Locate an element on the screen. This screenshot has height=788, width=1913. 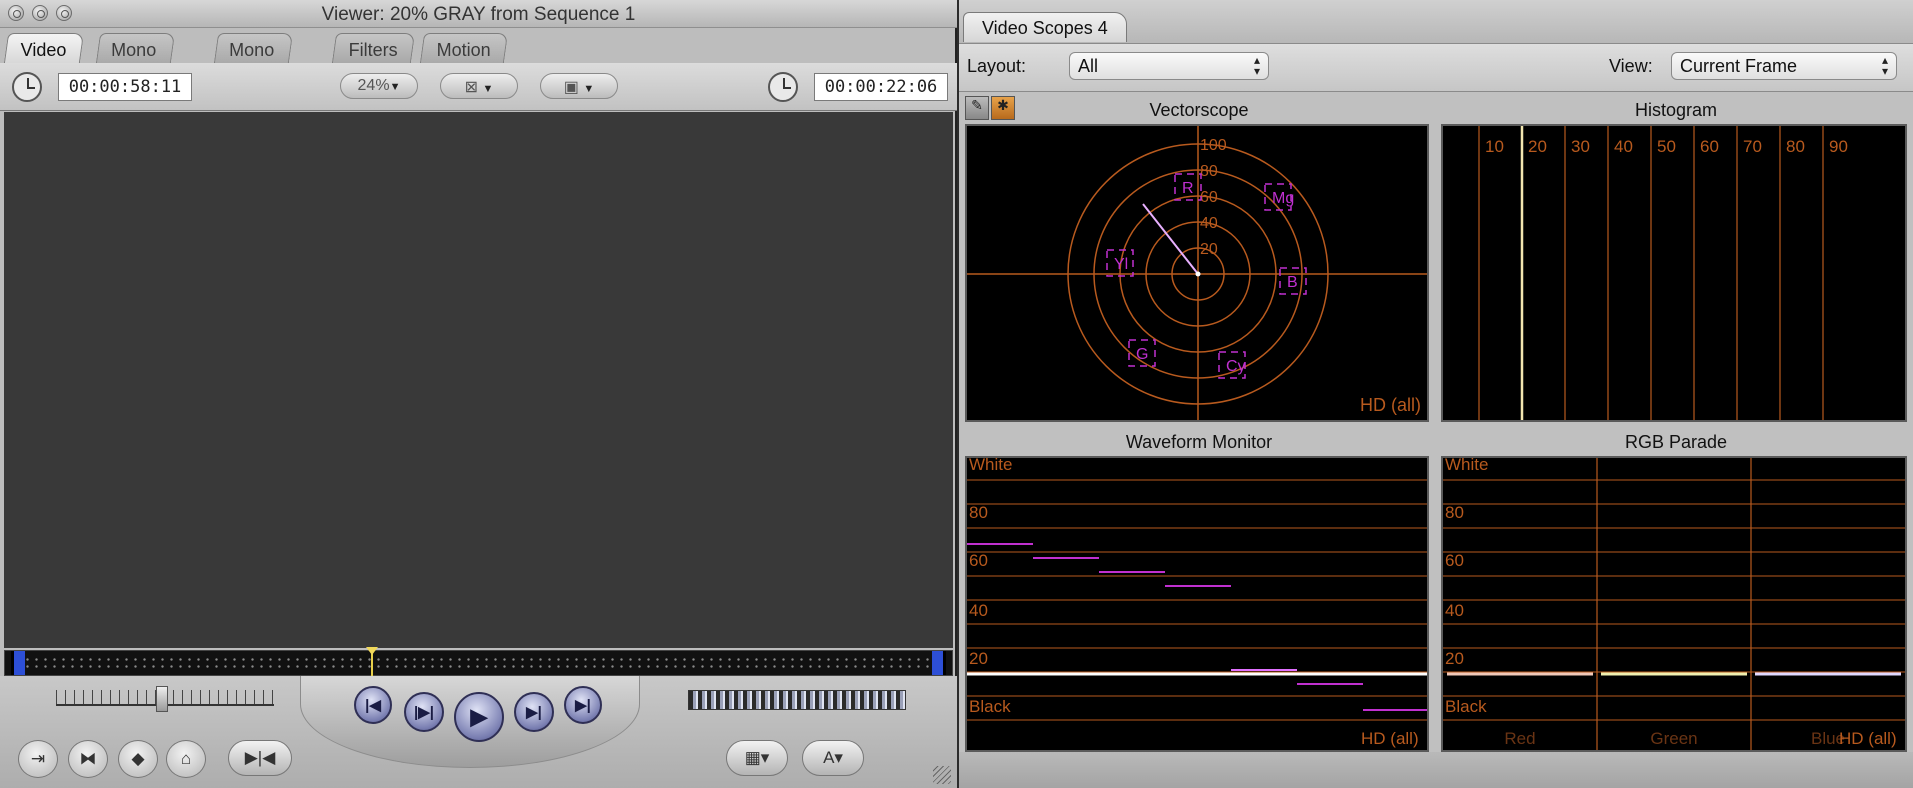
waveform-level-label: Black is located at coordinates (990, 706).